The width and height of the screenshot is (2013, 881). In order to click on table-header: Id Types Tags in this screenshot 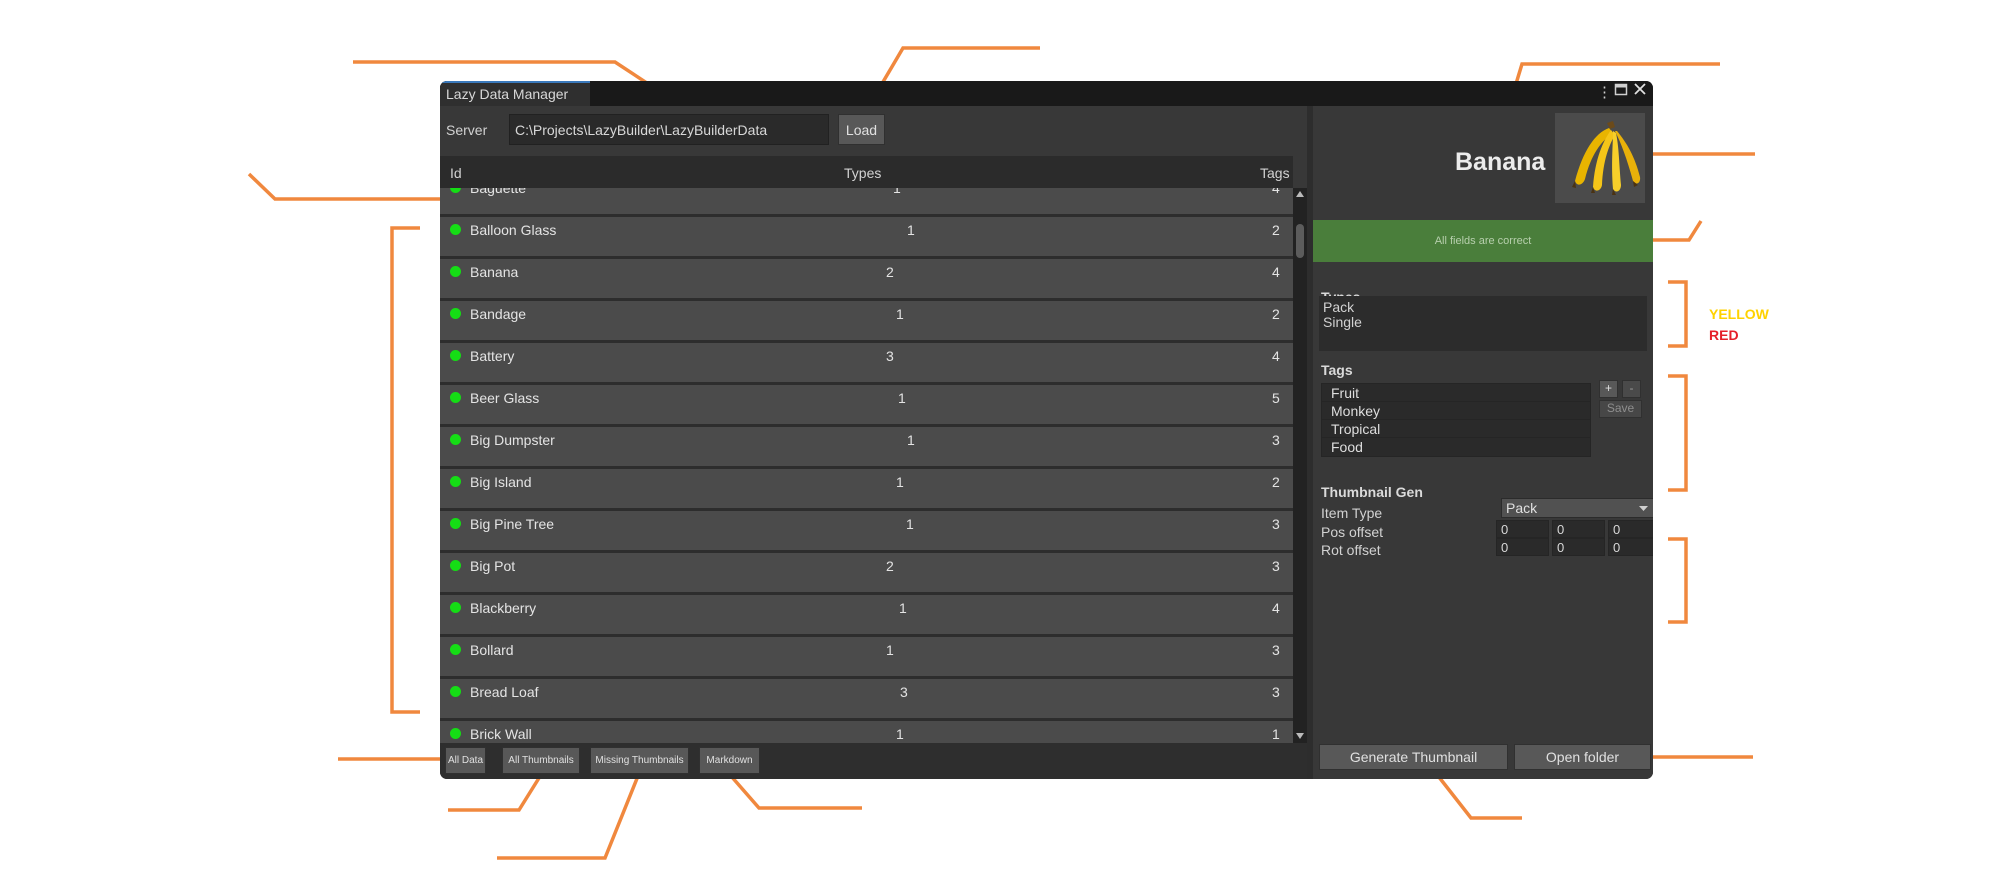, I will do `click(866, 172)`.